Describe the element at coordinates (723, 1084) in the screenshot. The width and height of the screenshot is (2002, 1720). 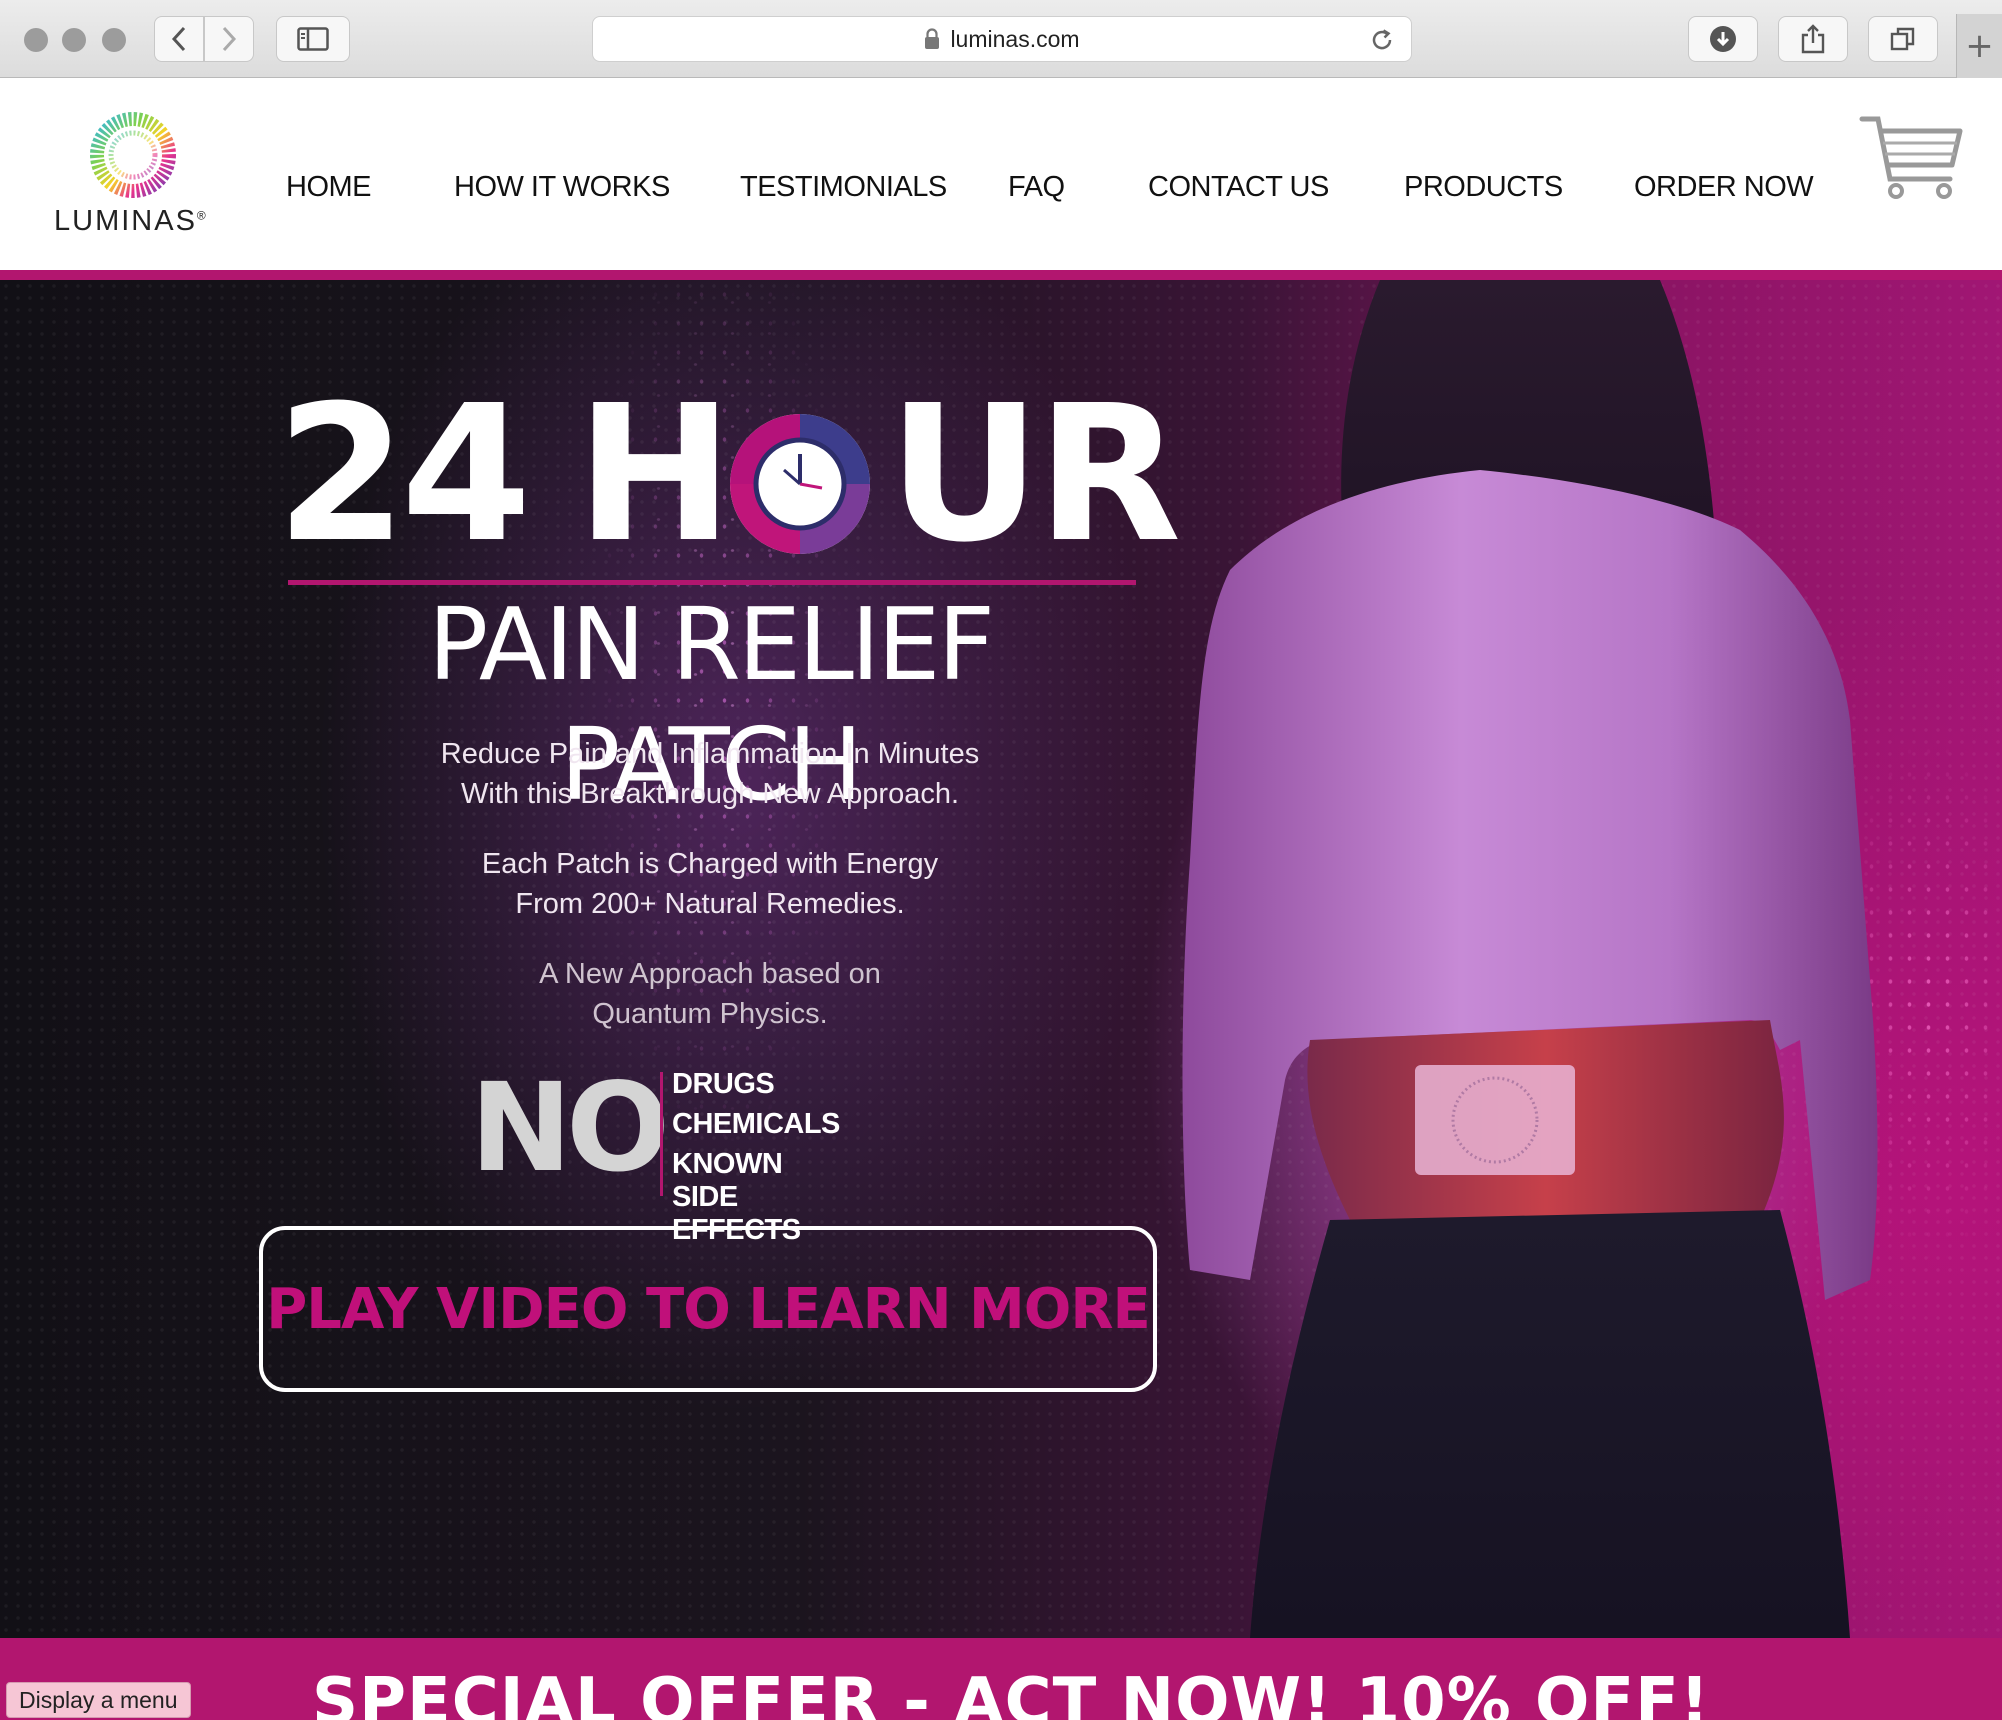
I see `no-item-drugs: DRUGS` at that location.